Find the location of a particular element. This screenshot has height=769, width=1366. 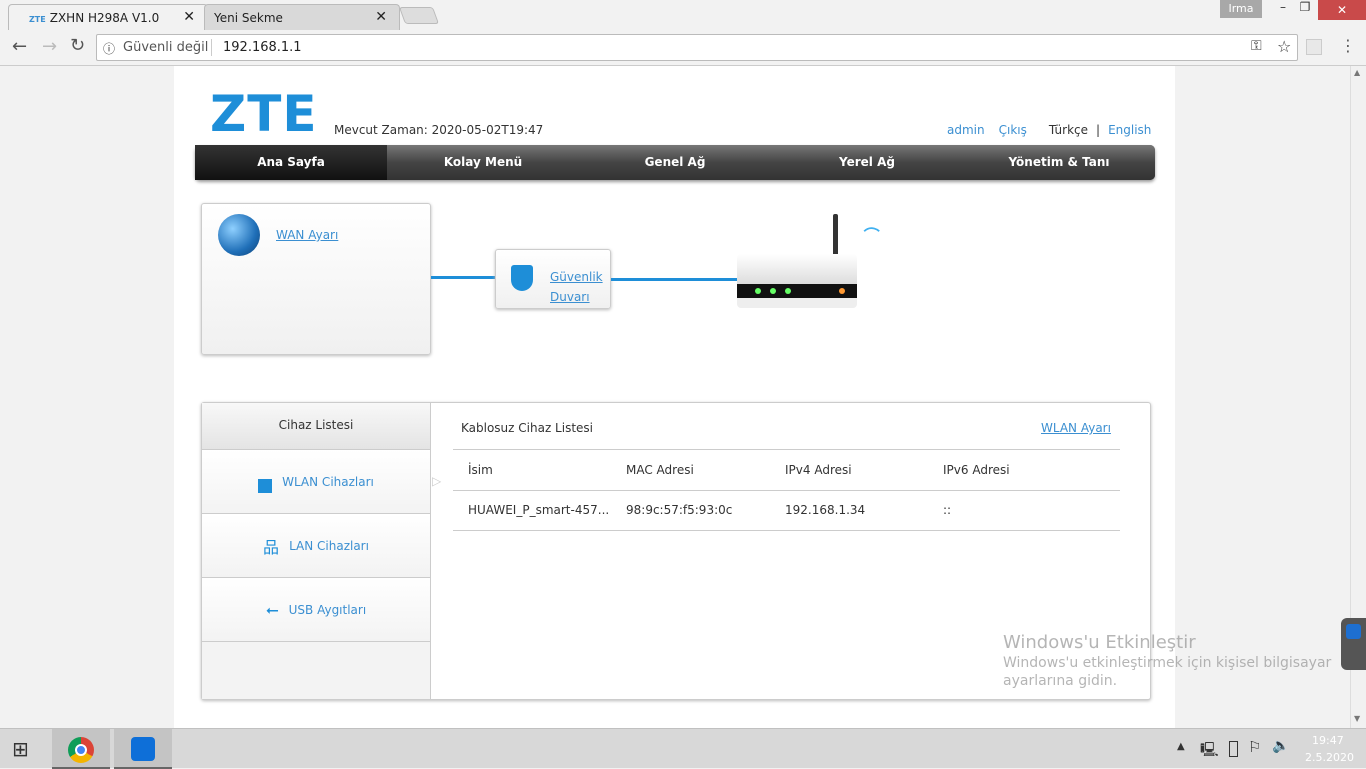

clock-date: 2.5.2020 is located at coordinates (1329, 757).